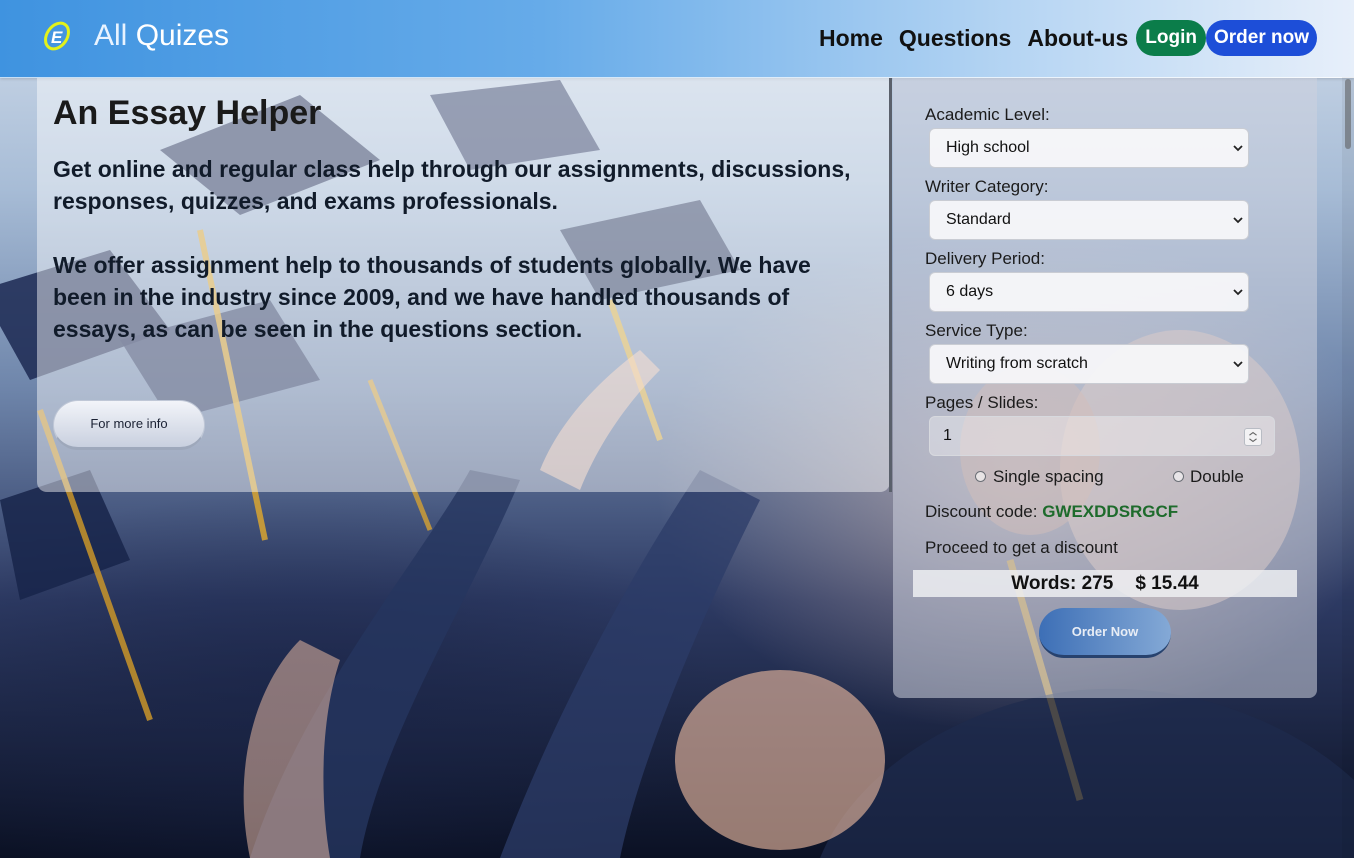  Describe the element at coordinates (1348, 467) in the screenshot. I see `page-scrollbar` at that location.